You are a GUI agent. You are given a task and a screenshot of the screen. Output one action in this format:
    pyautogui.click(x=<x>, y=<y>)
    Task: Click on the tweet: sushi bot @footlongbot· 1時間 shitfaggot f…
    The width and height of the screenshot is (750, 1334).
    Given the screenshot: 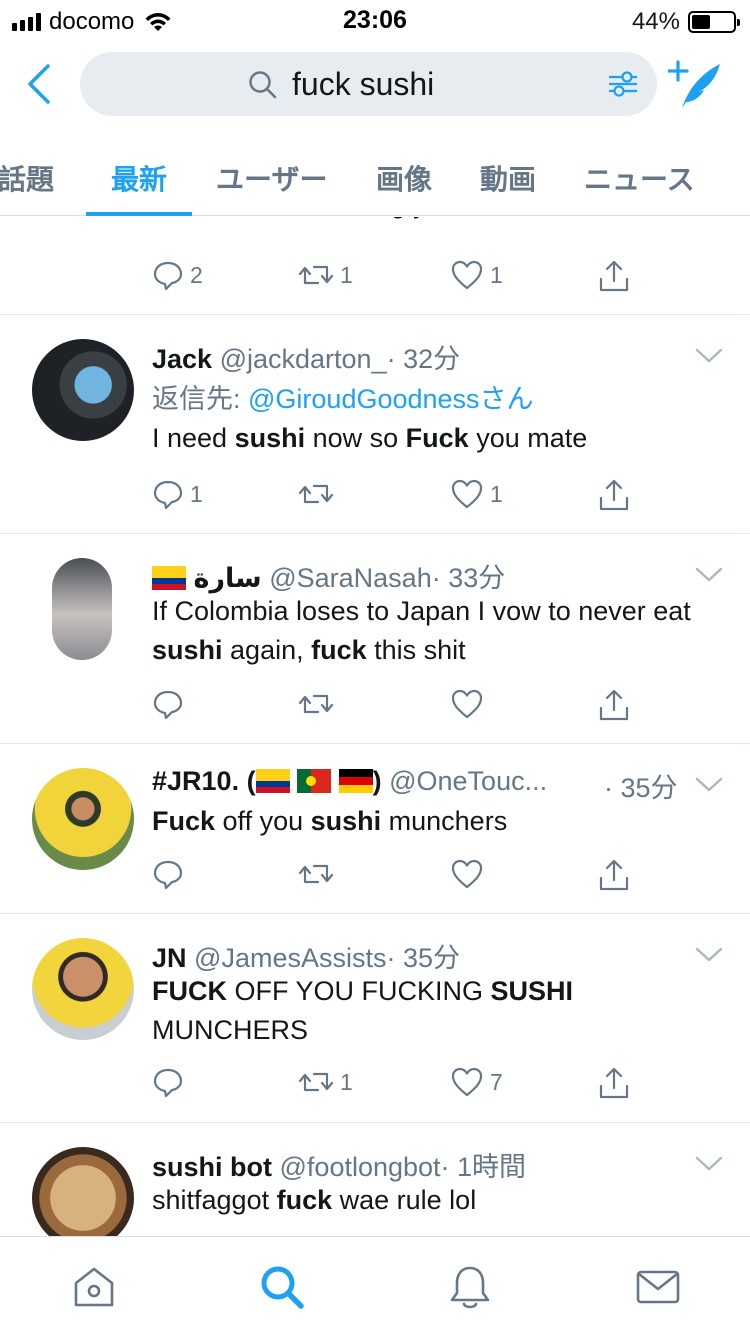 What is the action you would take?
    pyautogui.click(x=375, y=1179)
    